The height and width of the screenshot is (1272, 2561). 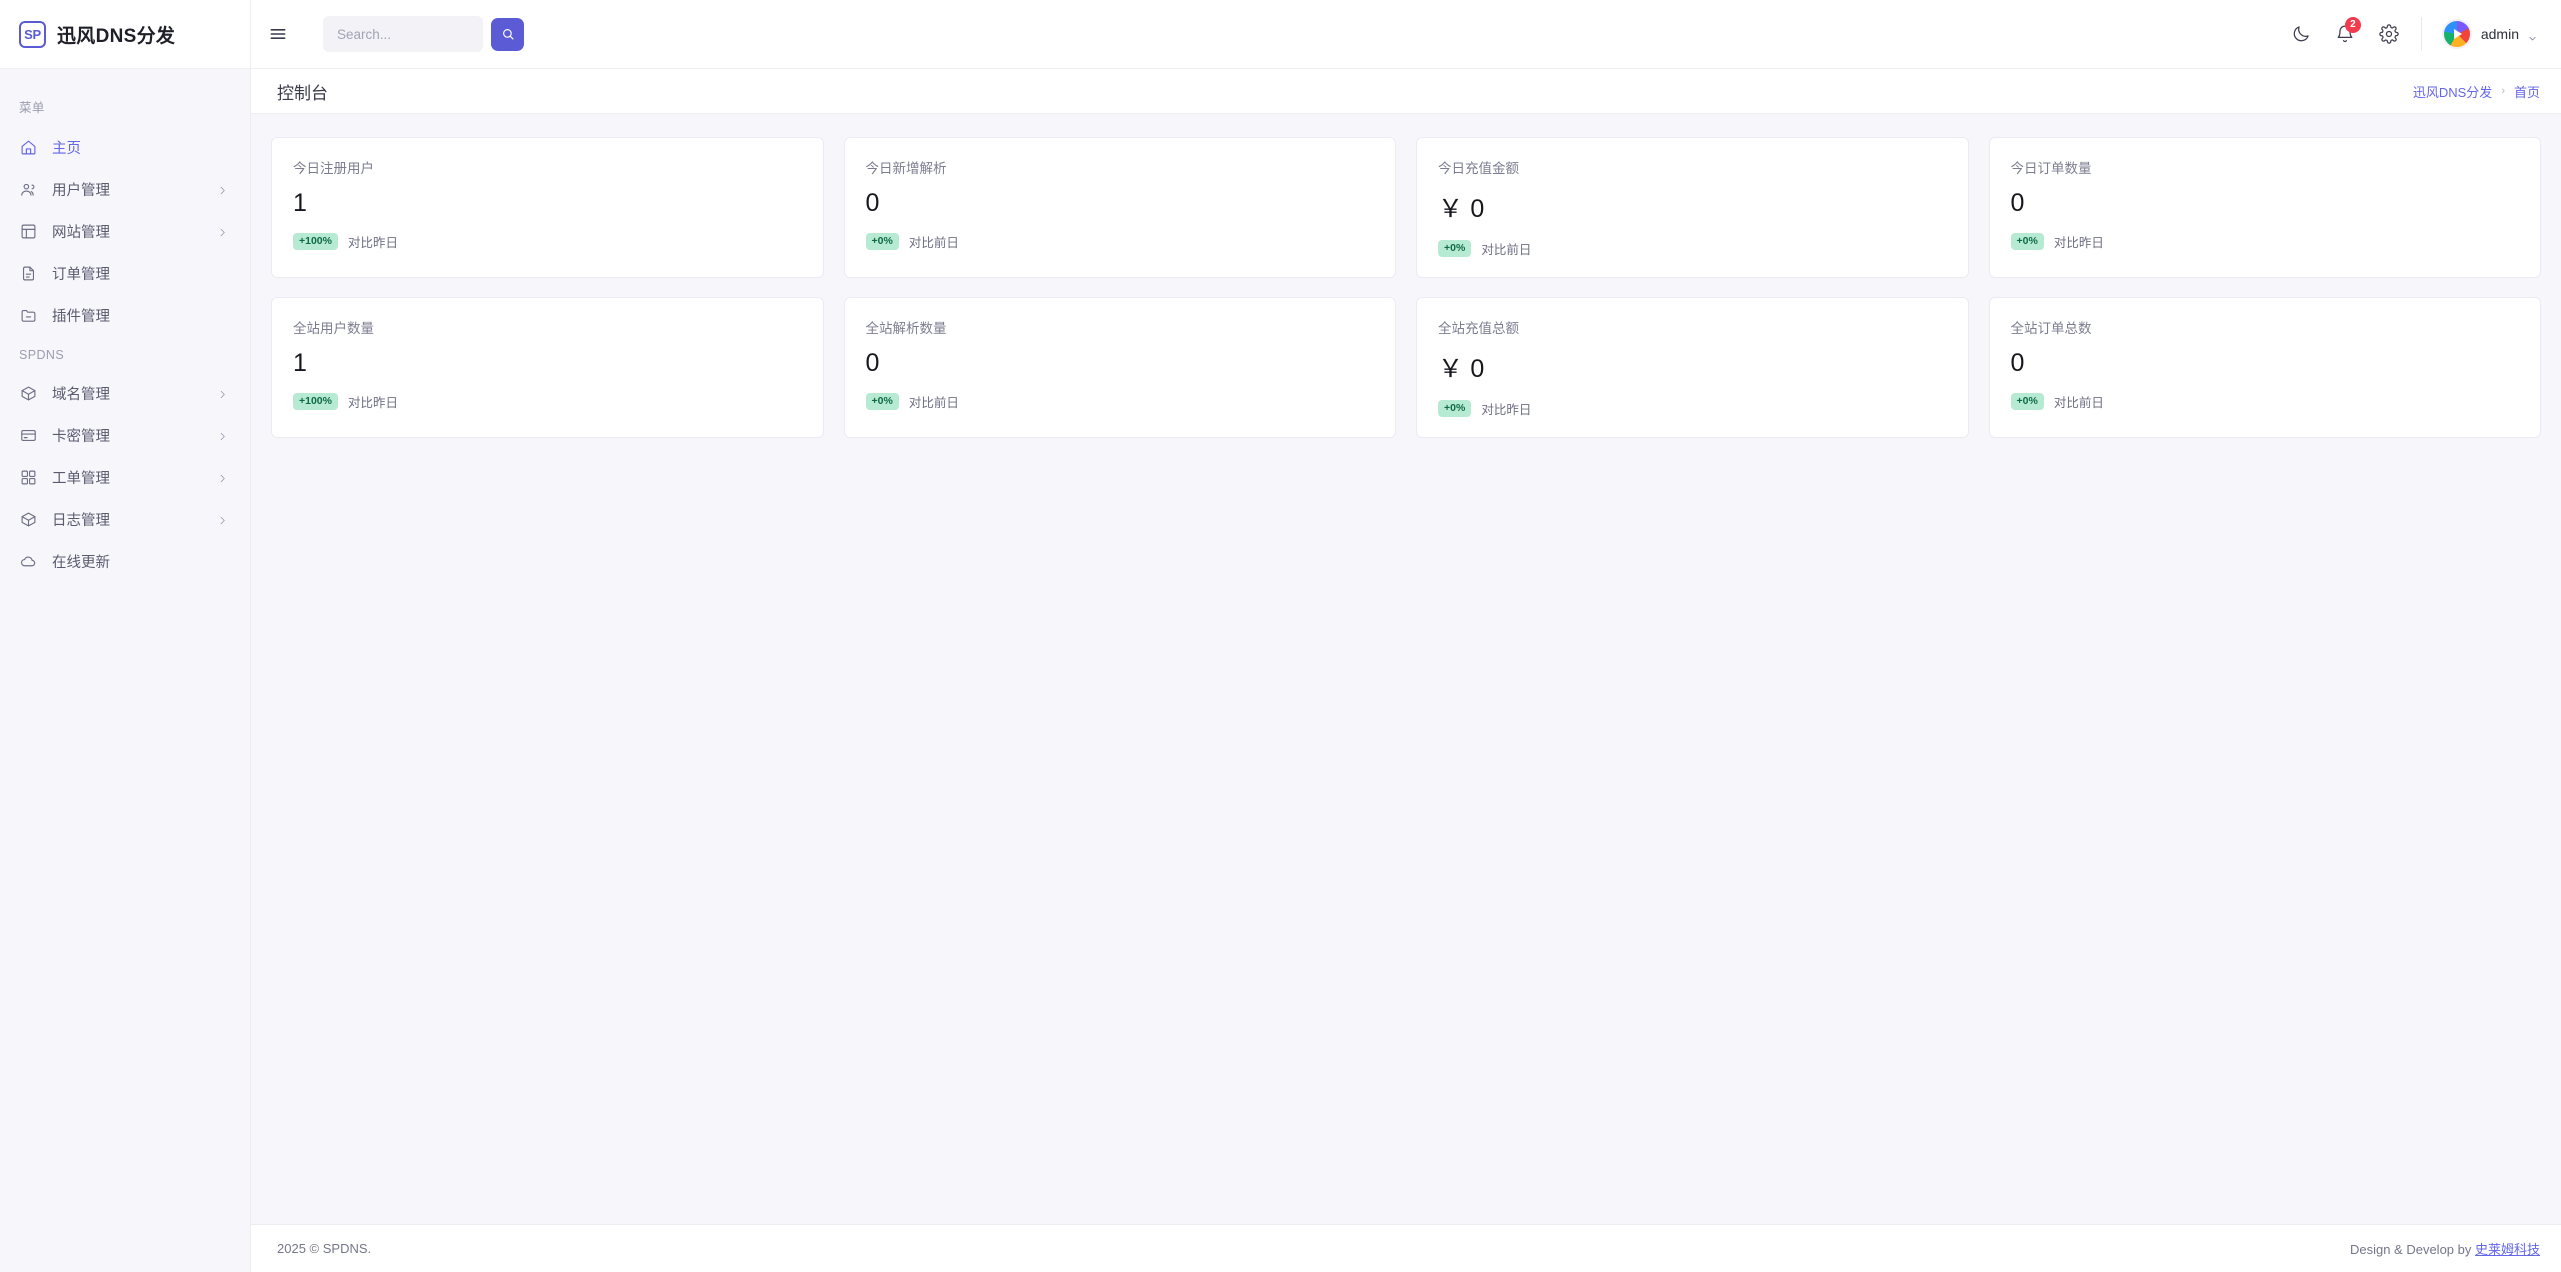 I want to click on layout-icon, so click(x=28, y=231).